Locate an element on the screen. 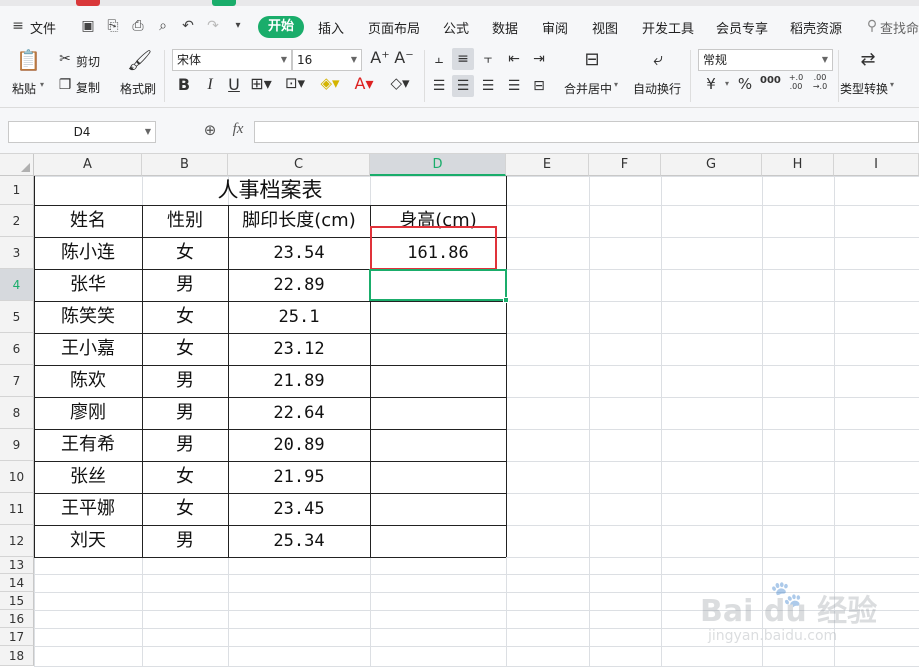 This screenshot has height=667, width=919. row-header-13: 13 is located at coordinates (17, 565).